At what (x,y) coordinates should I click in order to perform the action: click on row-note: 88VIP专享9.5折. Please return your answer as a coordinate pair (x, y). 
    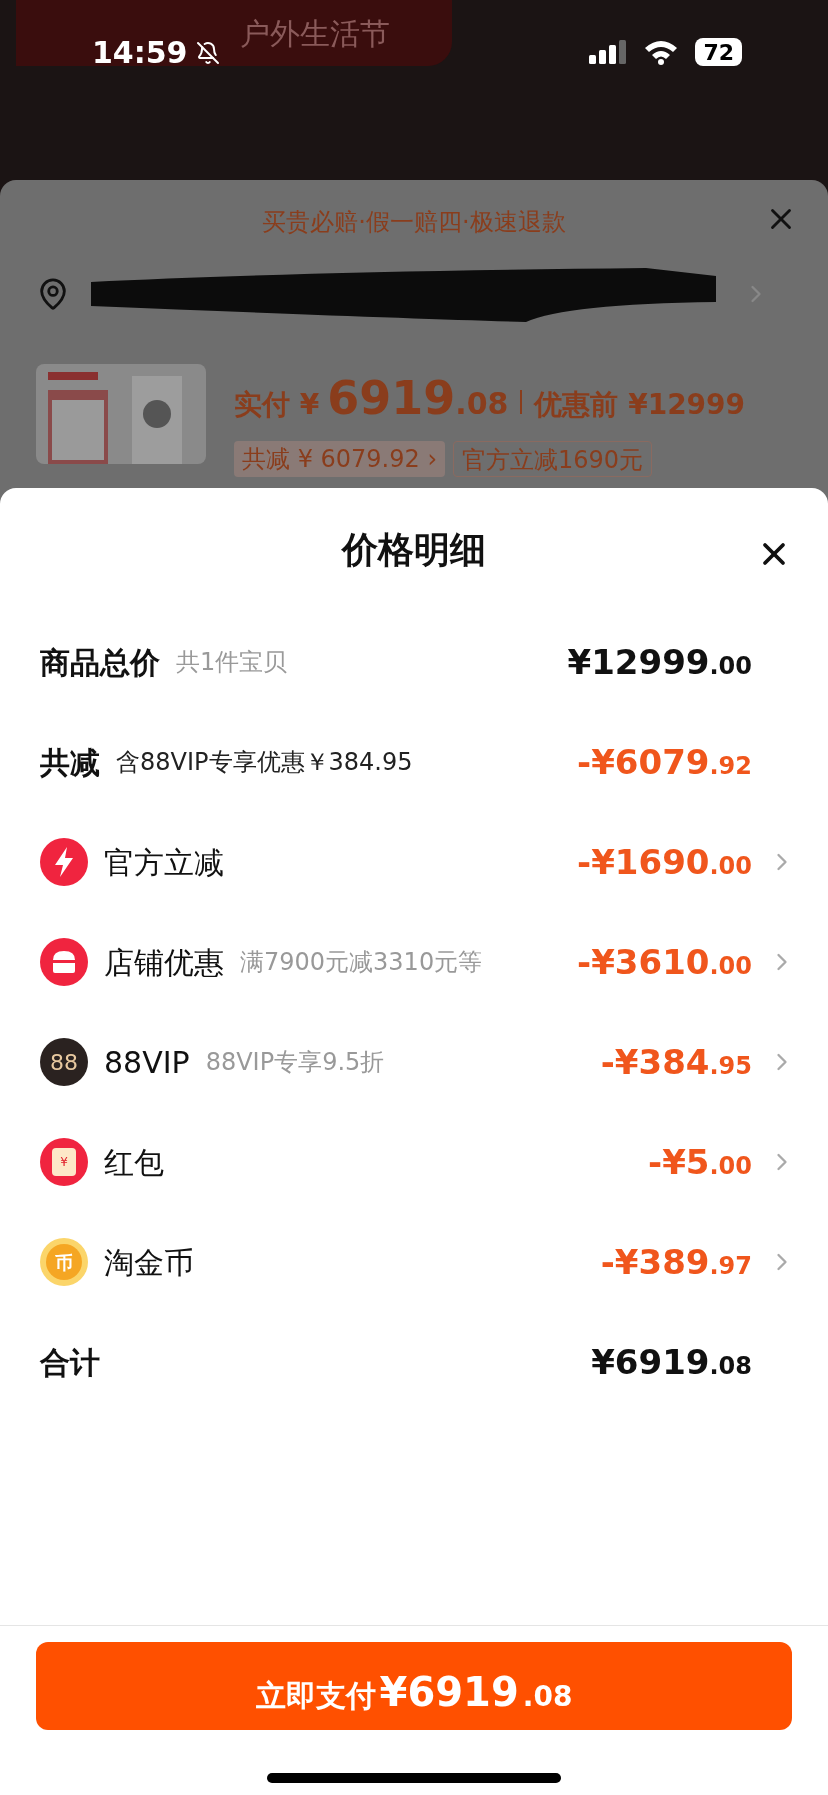
    Looking at the image, I should click on (295, 1062).